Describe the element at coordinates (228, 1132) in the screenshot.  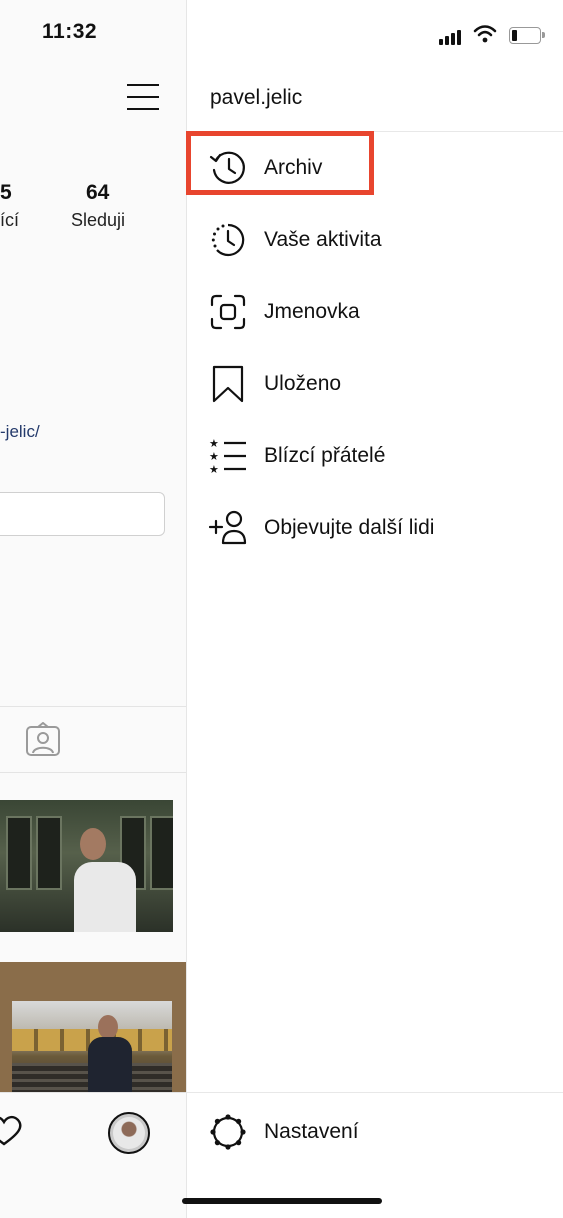
I see `settings-icon` at that location.